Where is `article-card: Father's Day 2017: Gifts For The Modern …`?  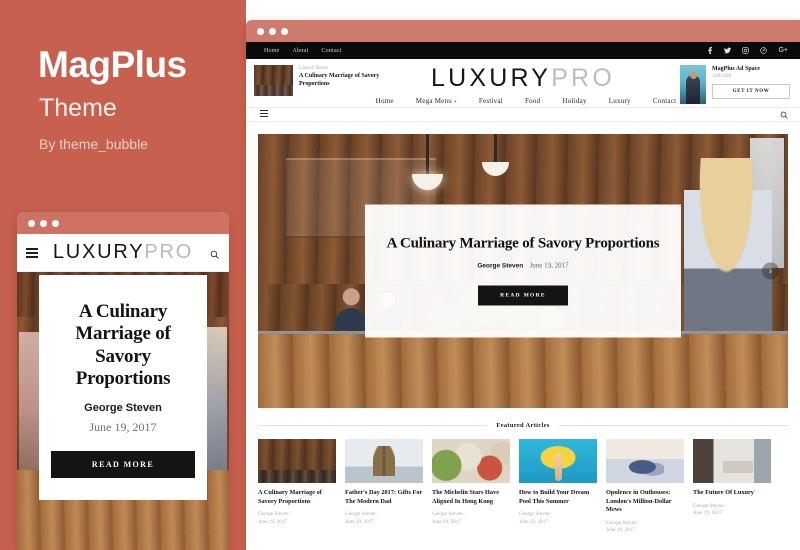
article-card: Father's Day 2017: Gifts For The Modern … is located at coordinates (384, 487).